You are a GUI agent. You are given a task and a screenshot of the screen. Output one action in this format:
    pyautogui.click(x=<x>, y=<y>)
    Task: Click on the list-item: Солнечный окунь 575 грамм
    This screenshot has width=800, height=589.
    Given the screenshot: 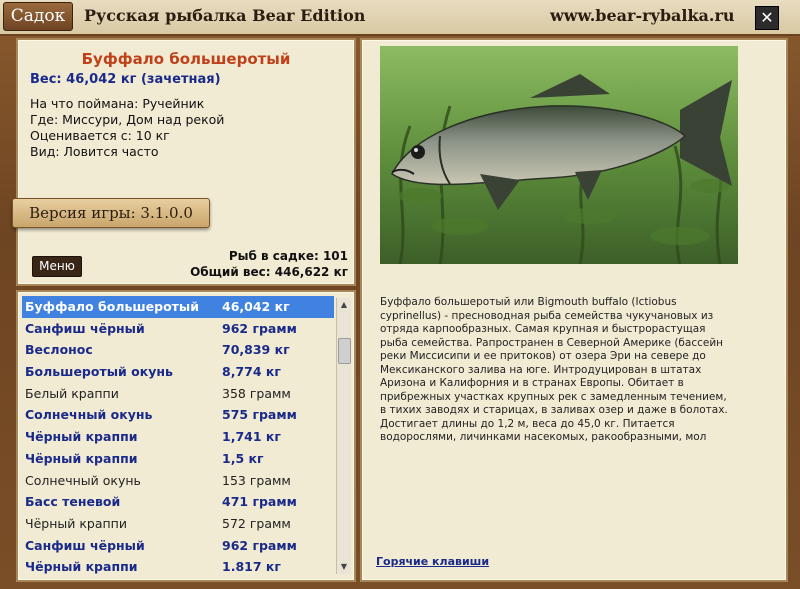 What is the action you would take?
    pyautogui.click(x=178, y=415)
    